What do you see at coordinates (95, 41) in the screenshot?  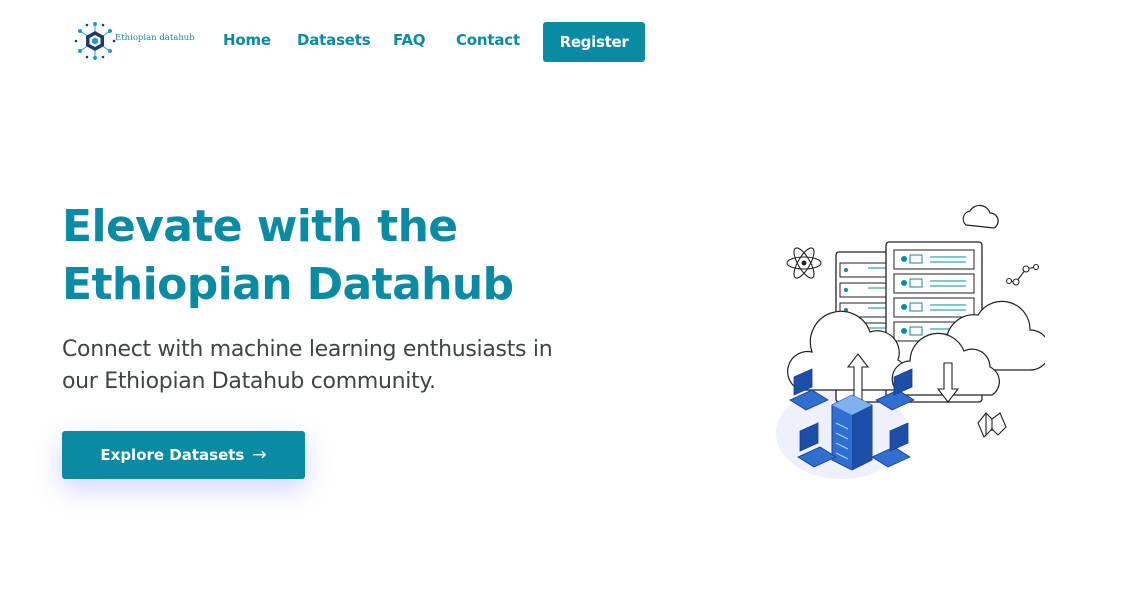 I see `hexagon-network-icon` at bounding box center [95, 41].